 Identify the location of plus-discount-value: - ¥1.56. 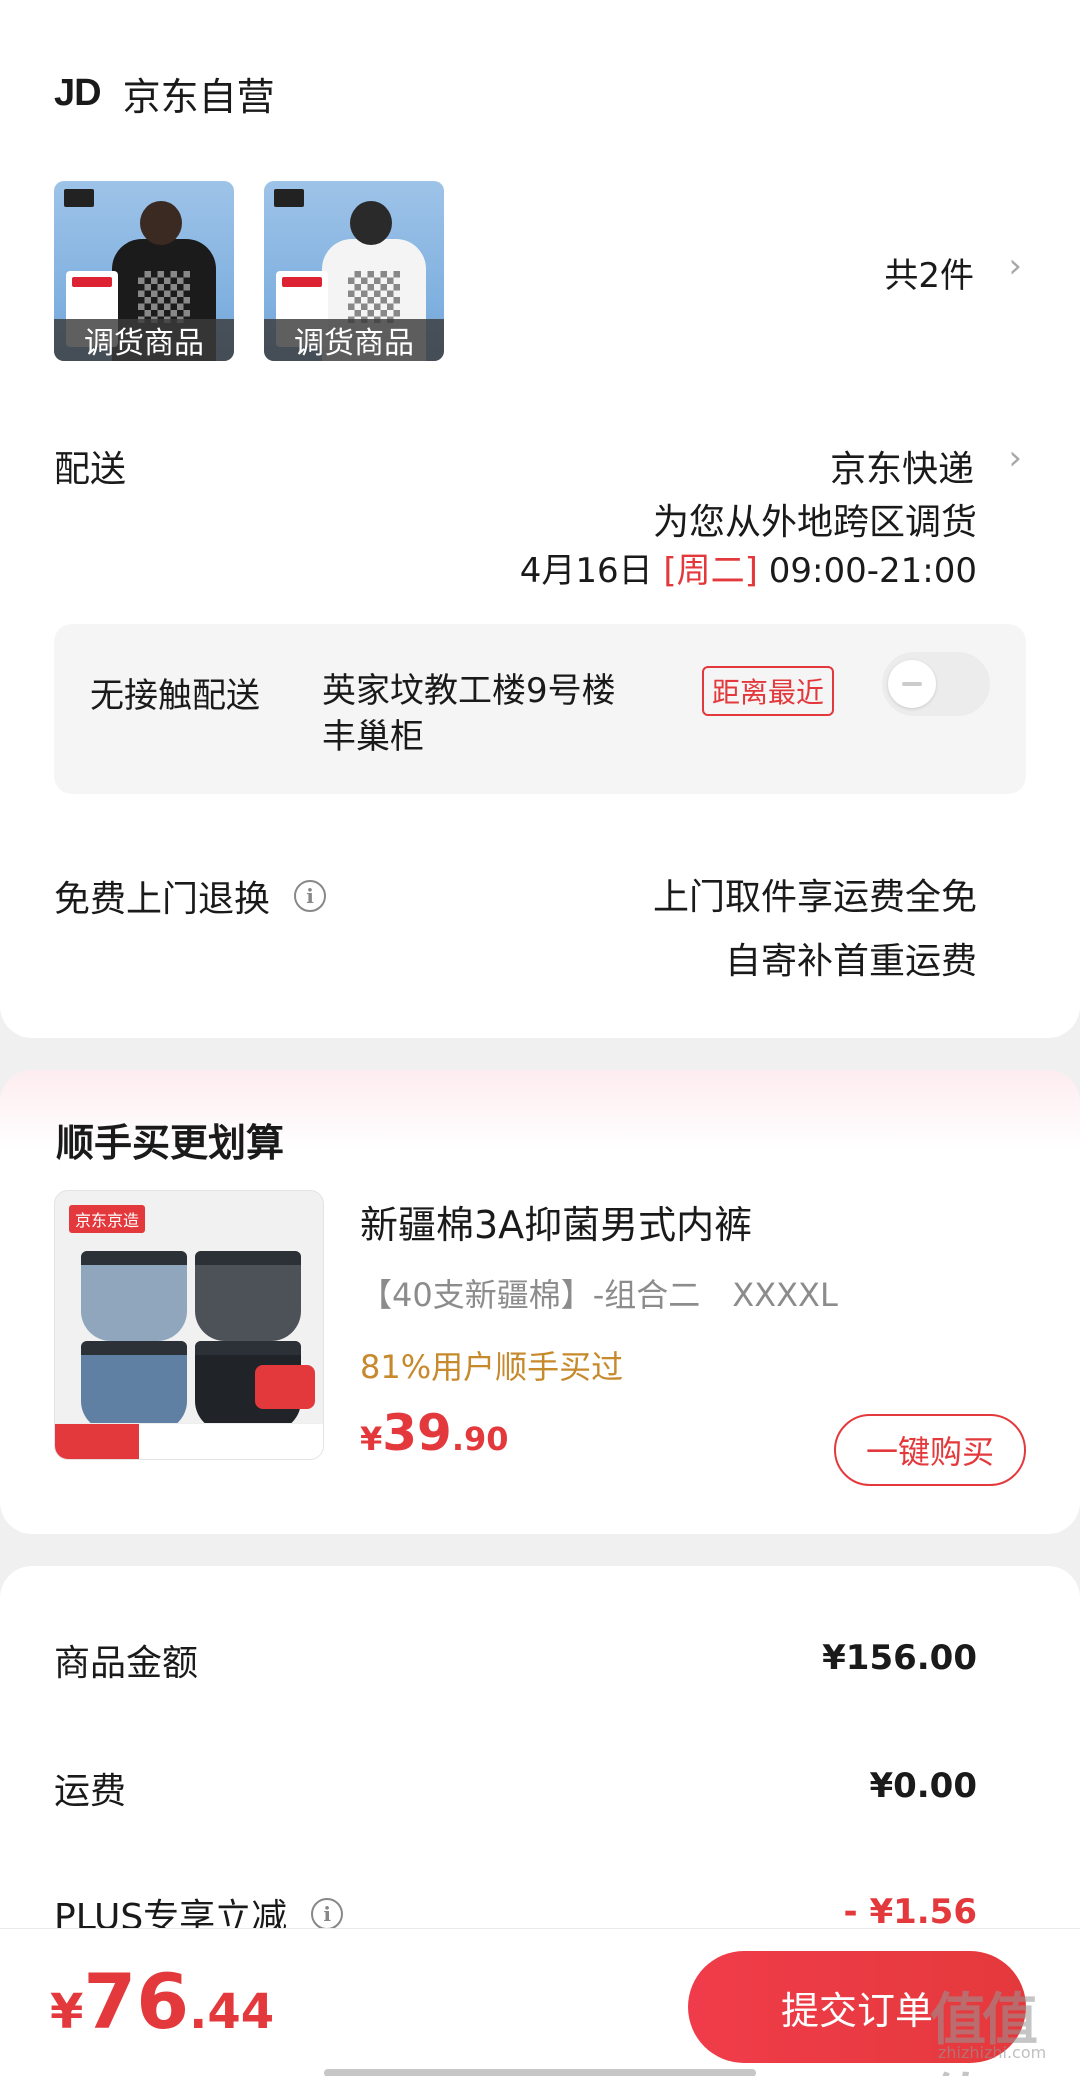
(910, 1912).